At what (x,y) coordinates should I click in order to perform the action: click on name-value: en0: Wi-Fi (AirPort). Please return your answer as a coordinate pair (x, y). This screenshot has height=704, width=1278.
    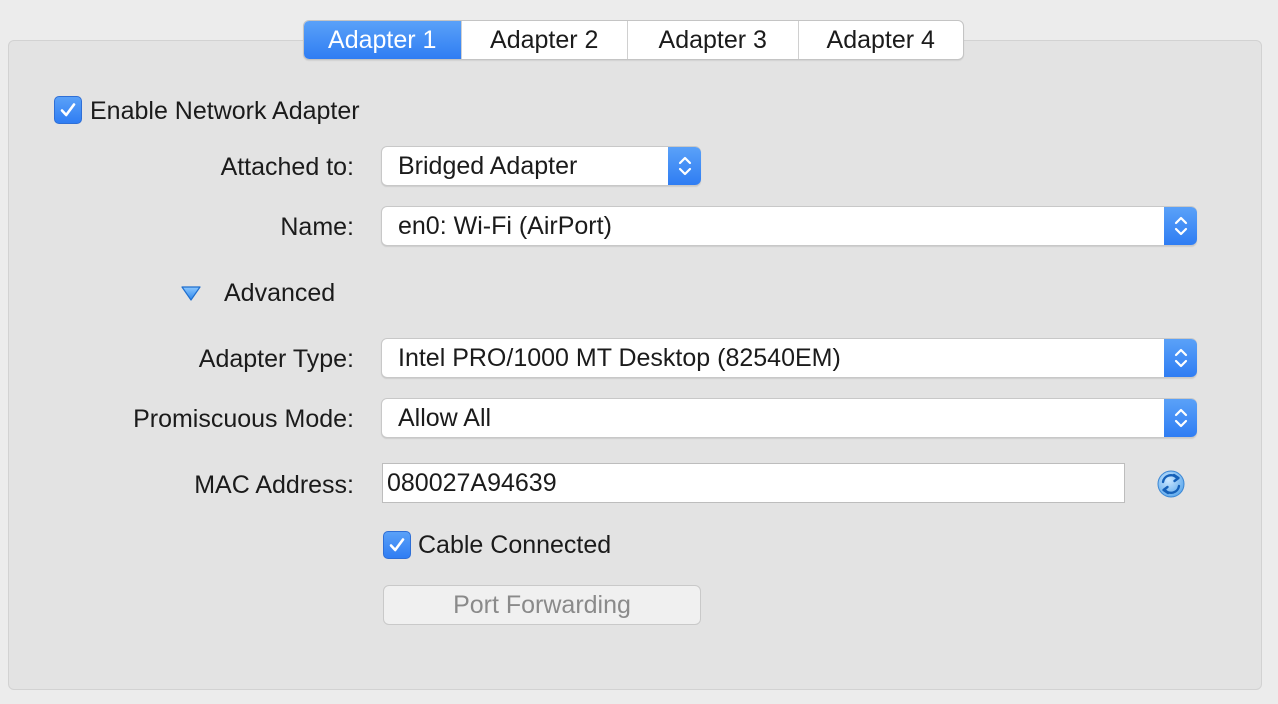
    Looking at the image, I should click on (505, 225).